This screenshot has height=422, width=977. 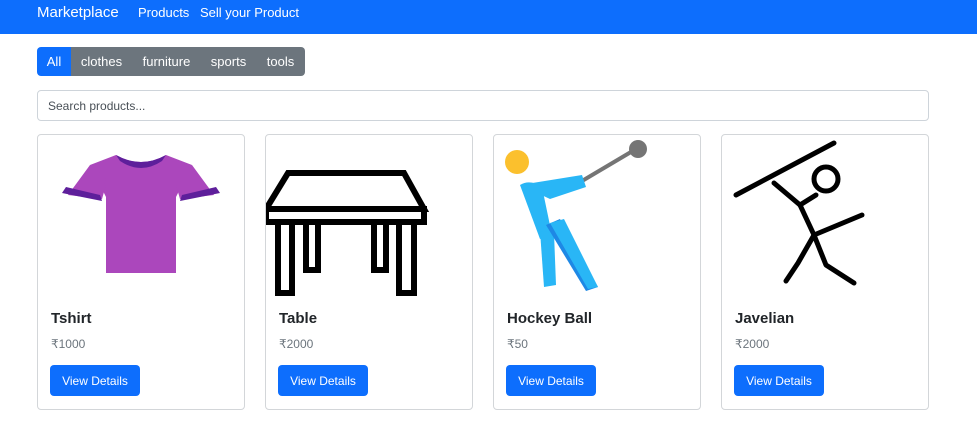 What do you see at coordinates (163, 12) in the screenshot?
I see `nav-link-products: Products` at bounding box center [163, 12].